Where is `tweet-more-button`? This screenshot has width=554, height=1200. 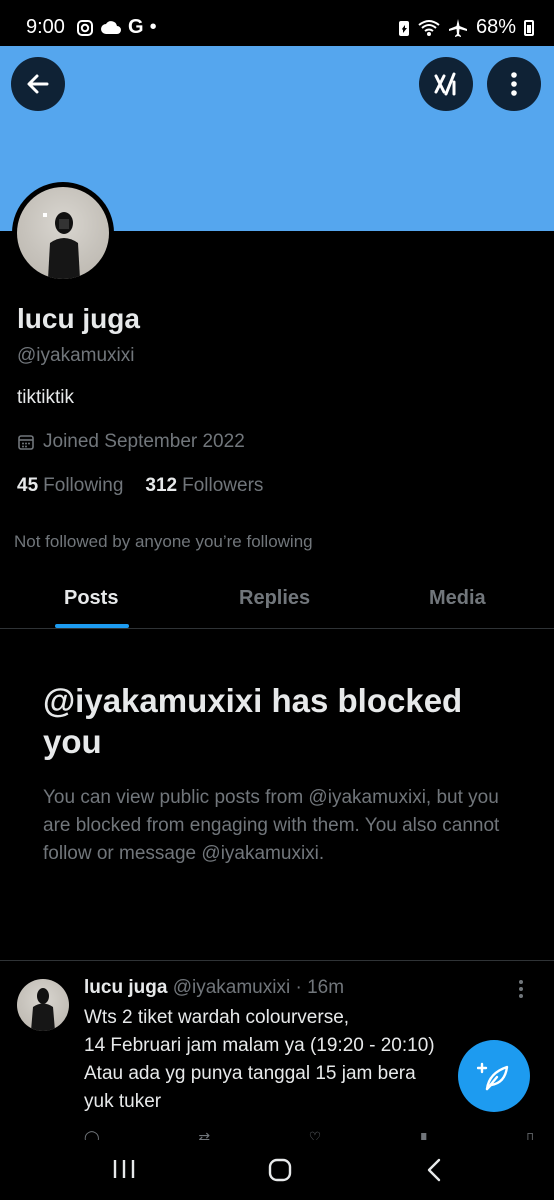
tweet-more-button is located at coordinates (521, 991).